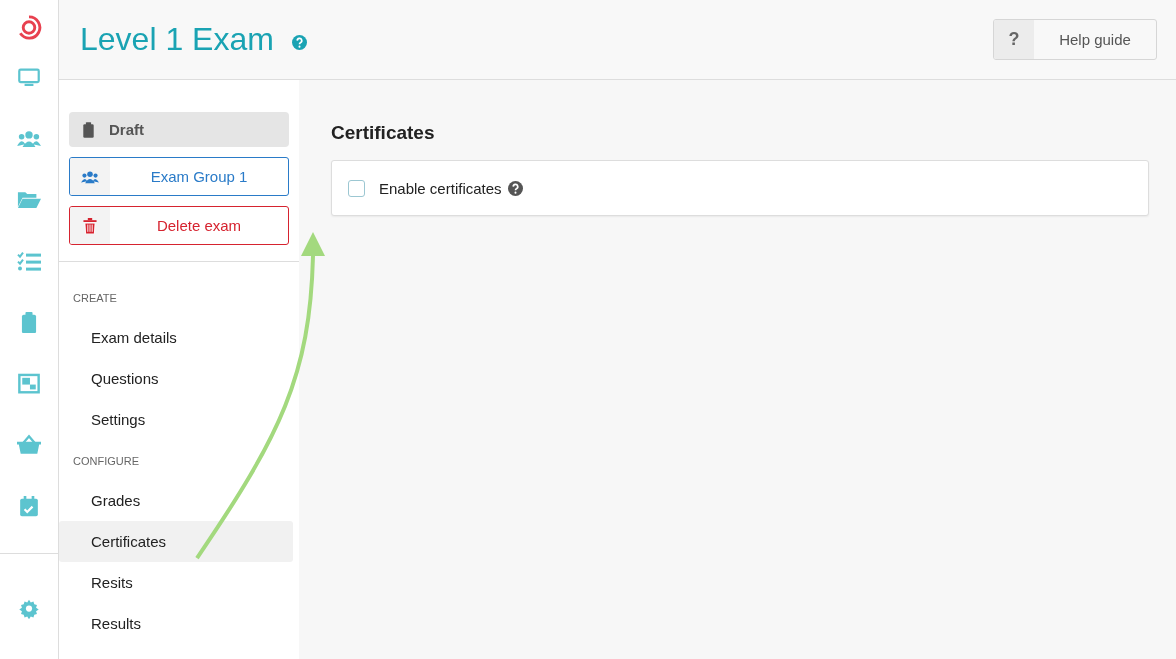  Describe the element at coordinates (179, 176) in the screenshot. I see `exam-group-button: Exam Group 1` at that location.